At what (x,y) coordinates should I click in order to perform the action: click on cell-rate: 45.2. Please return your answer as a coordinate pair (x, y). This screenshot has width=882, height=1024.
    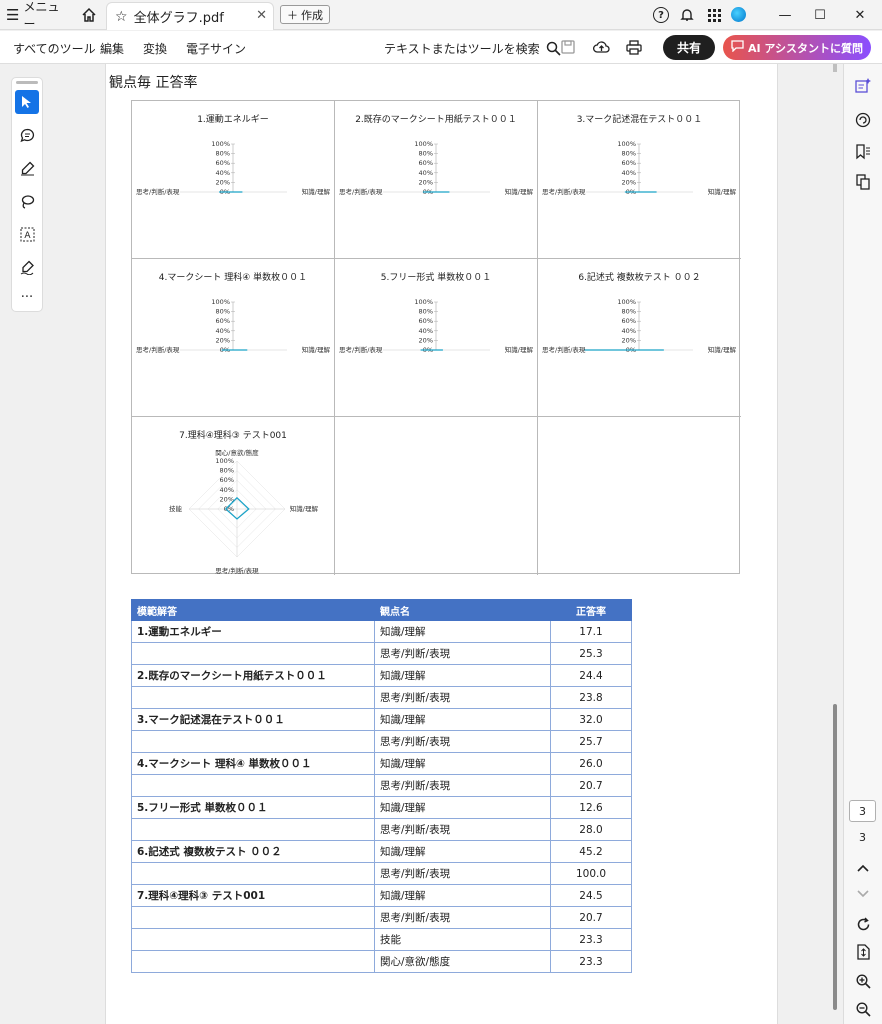
    Looking at the image, I should click on (591, 851).